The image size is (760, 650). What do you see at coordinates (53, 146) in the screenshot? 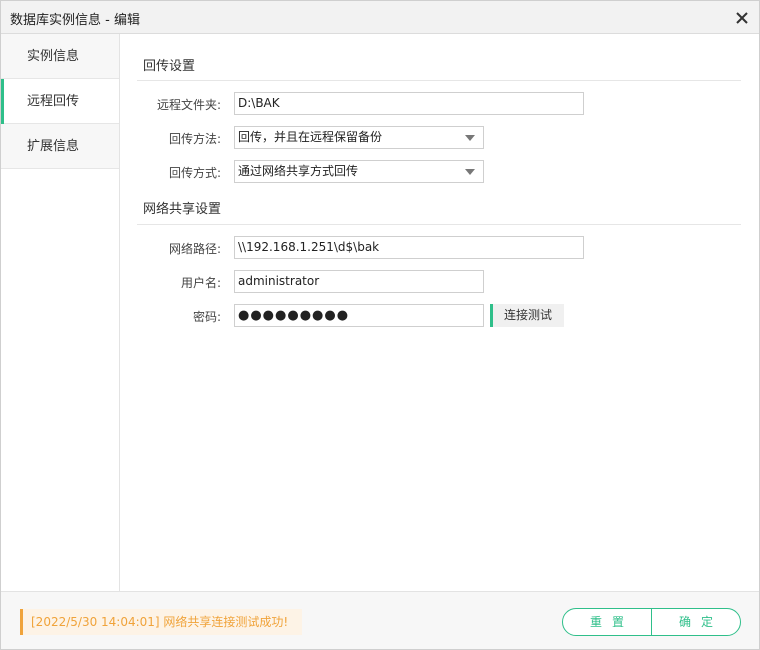
I see `sidebar-item-label: 扩展信息` at bounding box center [53, 146].